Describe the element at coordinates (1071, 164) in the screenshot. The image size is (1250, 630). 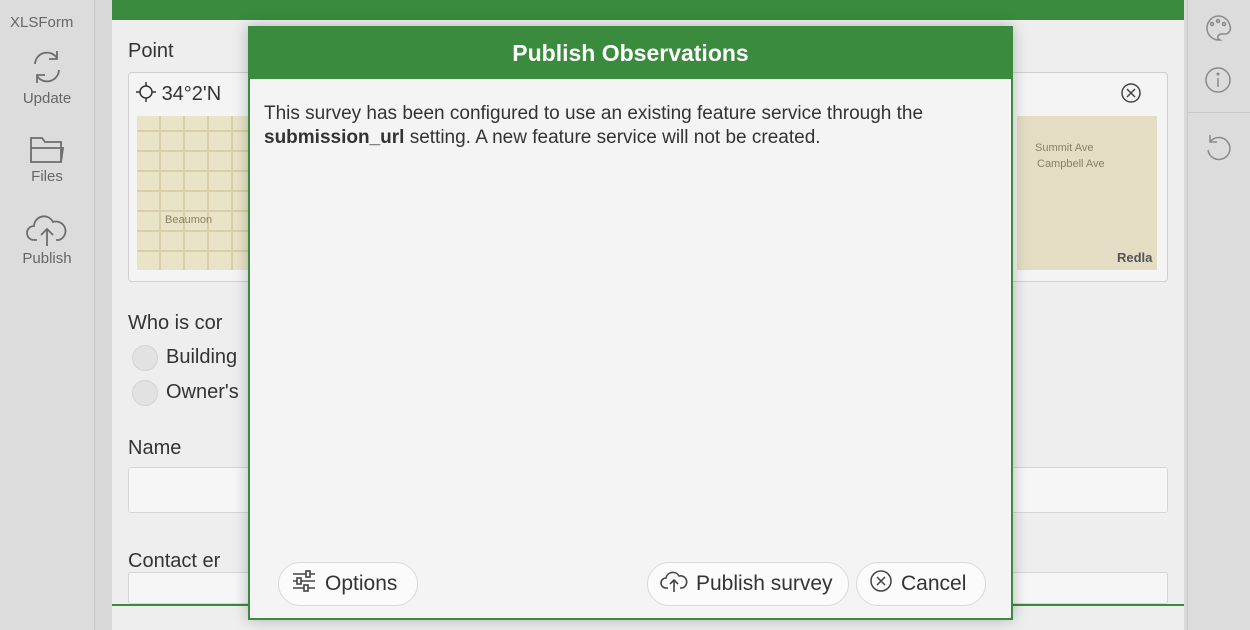
I see `street-label-campbell: Campbell Ave` at that location.